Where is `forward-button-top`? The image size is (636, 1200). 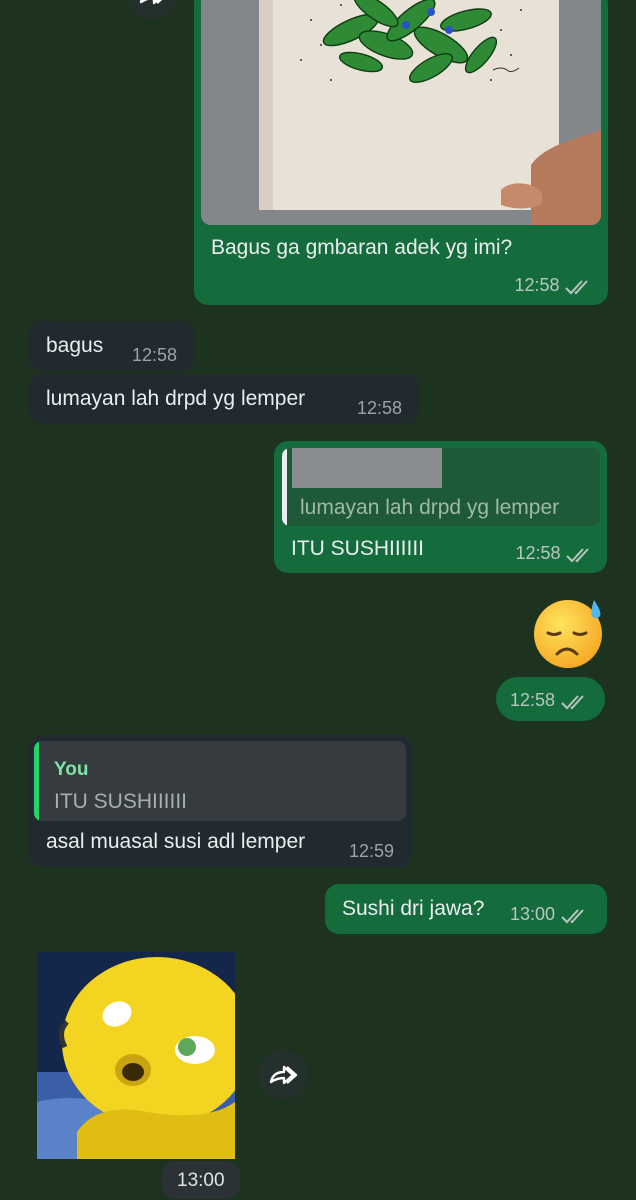 forward-button-top is located at coordinates (153, 10).